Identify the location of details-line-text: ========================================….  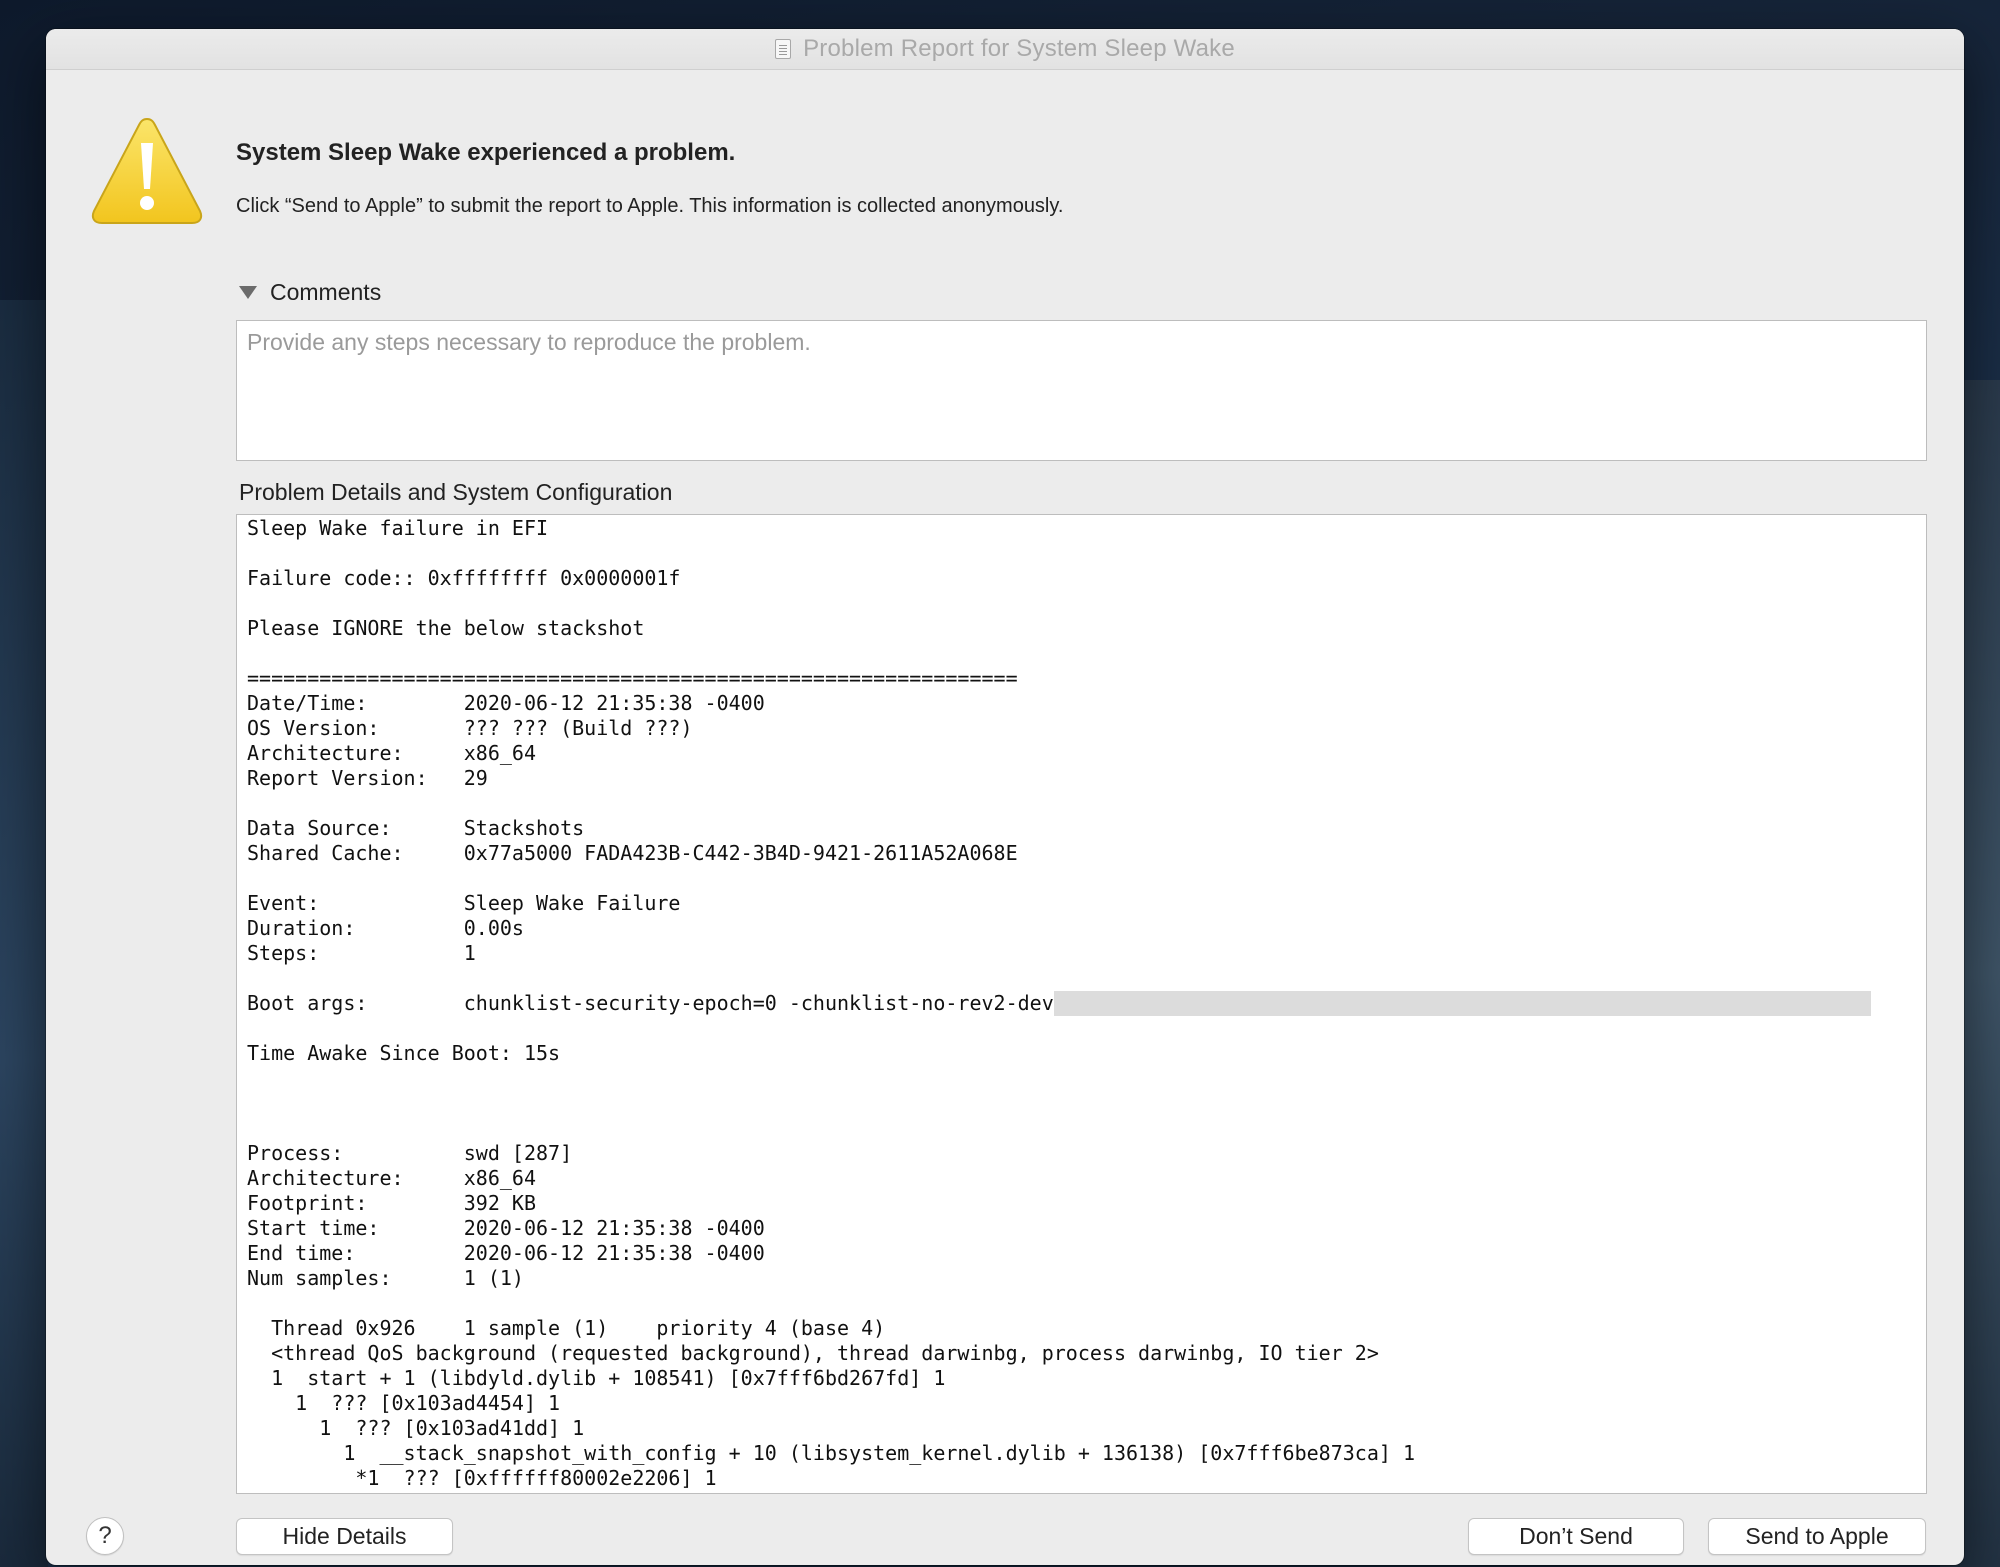
(632, 678).